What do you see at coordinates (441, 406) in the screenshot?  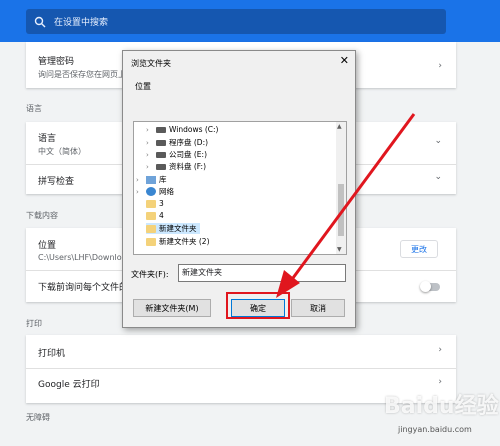 I see `baidu-watermark: Baidu经验` at bounding box center [441, 406].